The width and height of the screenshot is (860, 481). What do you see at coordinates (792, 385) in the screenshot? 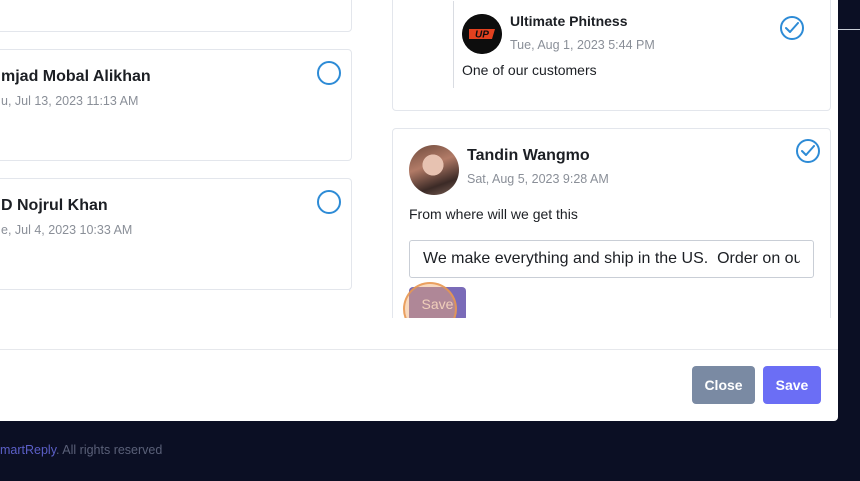
I see `save-button: Save` at bounding box center [792, 385].